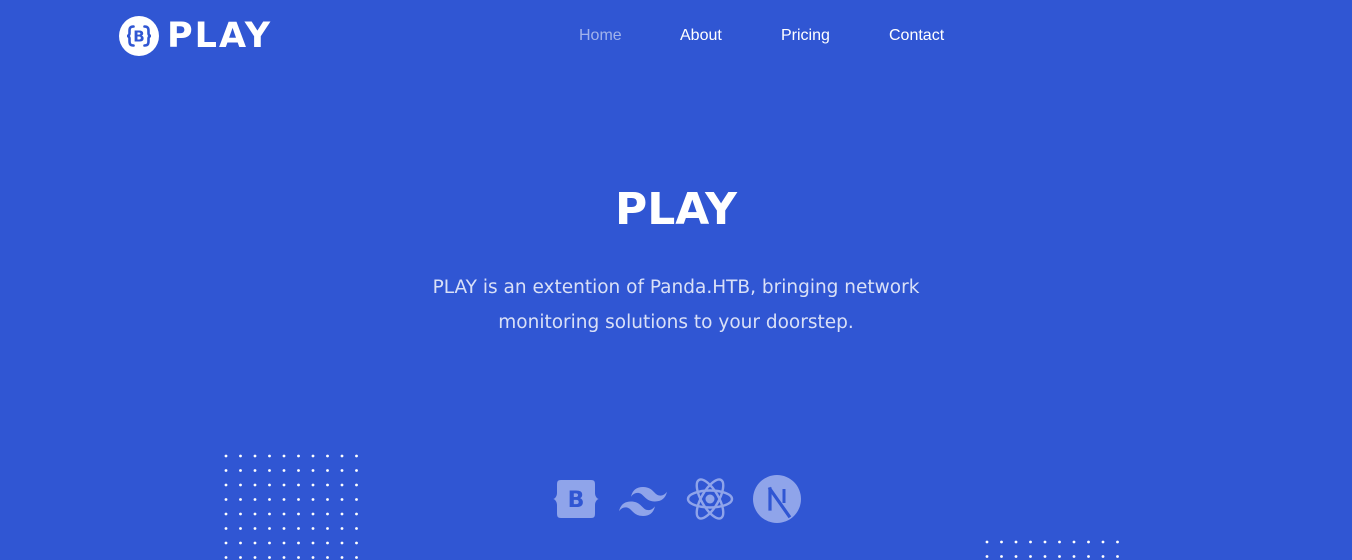  What do you see at coordinates (916, 36) in the screenshot?
I see `nav-link-contact: Contact` at bounding box center [916, 36].